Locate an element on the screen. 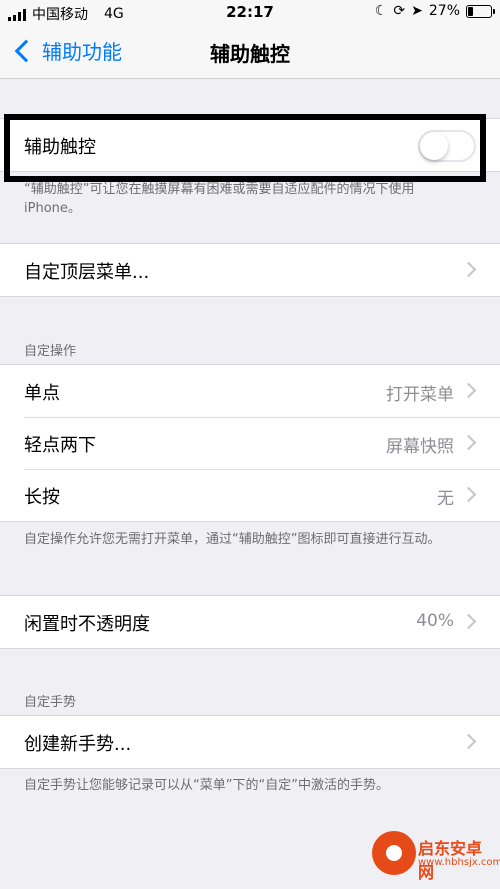 The width and height of the screenshot is (500, 889). page-title: 辅助触控 is located at coordinates (250, 54).